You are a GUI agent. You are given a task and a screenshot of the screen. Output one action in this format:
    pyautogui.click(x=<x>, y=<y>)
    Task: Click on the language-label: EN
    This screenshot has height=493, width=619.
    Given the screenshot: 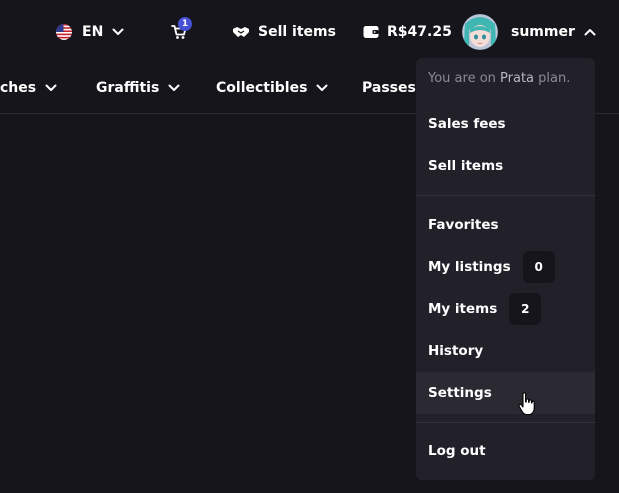 What is the action you would take?
    pyautogui.click(x=93, y=32)
    